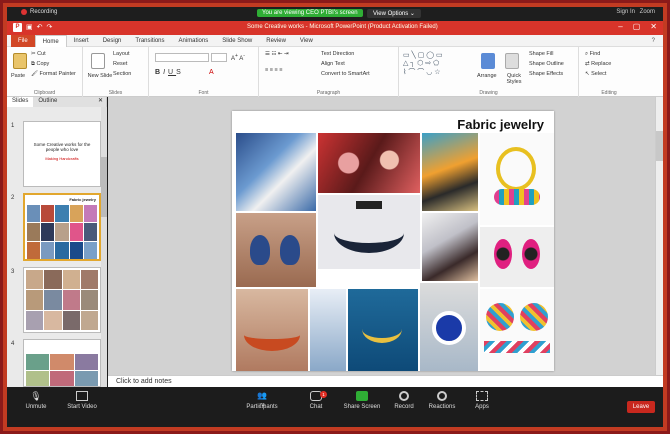  What do you see at coordinates (82, 199) in the screenshot?
I see `thumb-title: Fabric jewelry` at bounding box center [82, 199].